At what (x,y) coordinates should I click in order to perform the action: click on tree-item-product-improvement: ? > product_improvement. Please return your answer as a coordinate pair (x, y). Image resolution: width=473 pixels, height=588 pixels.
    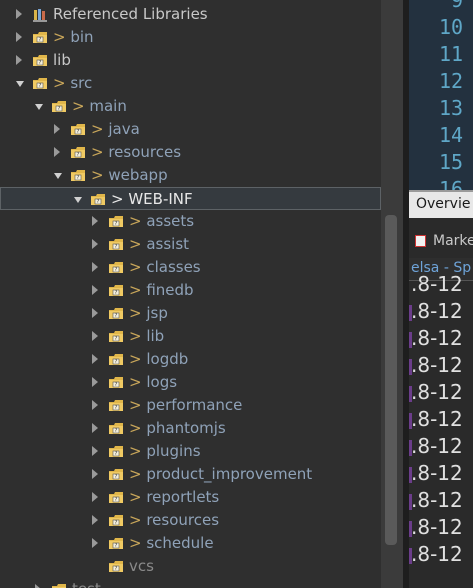
    Looking at the image, I should click on (190, 474).